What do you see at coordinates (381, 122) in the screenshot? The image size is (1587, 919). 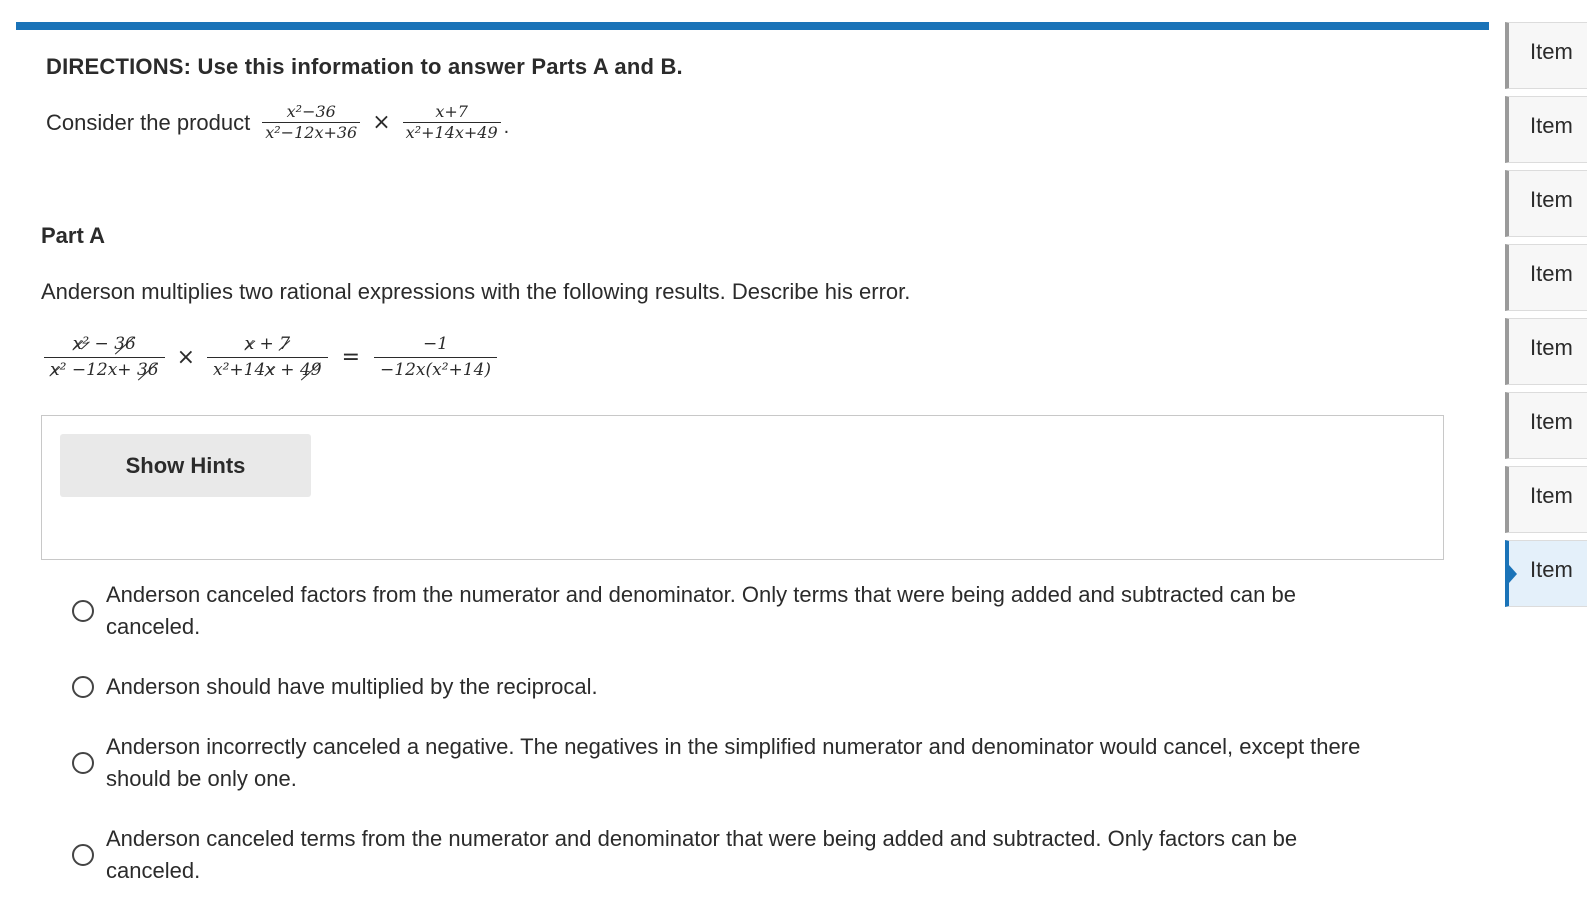 I see `times-symbol: ×` at bounding box center [381, 122].